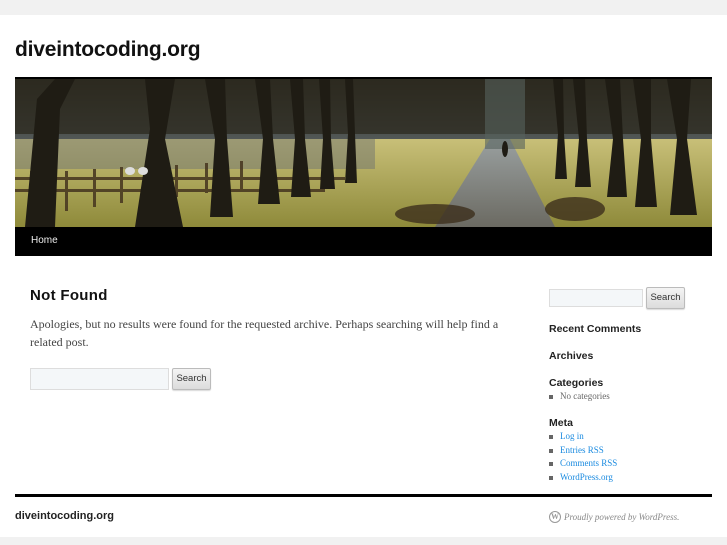  Describe the element at coordinates (363, 241) in the screenshot. I see `main-navigation: Home` at that location.